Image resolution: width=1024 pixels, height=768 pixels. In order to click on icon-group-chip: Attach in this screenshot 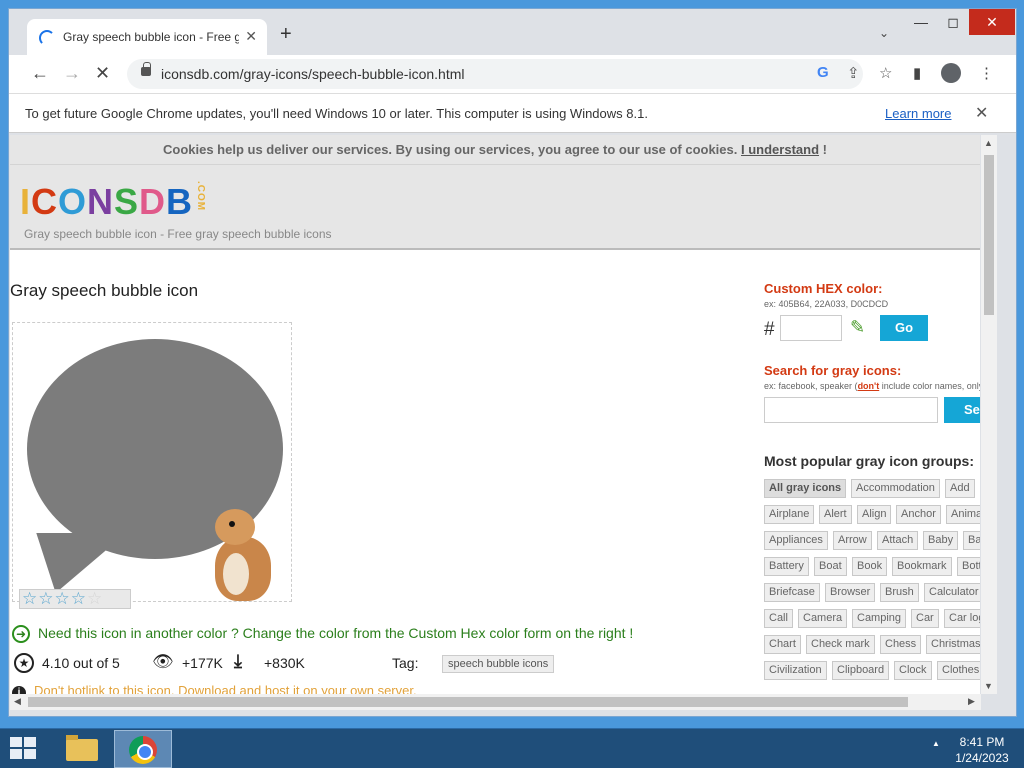, I will do `click(898, 540)`.